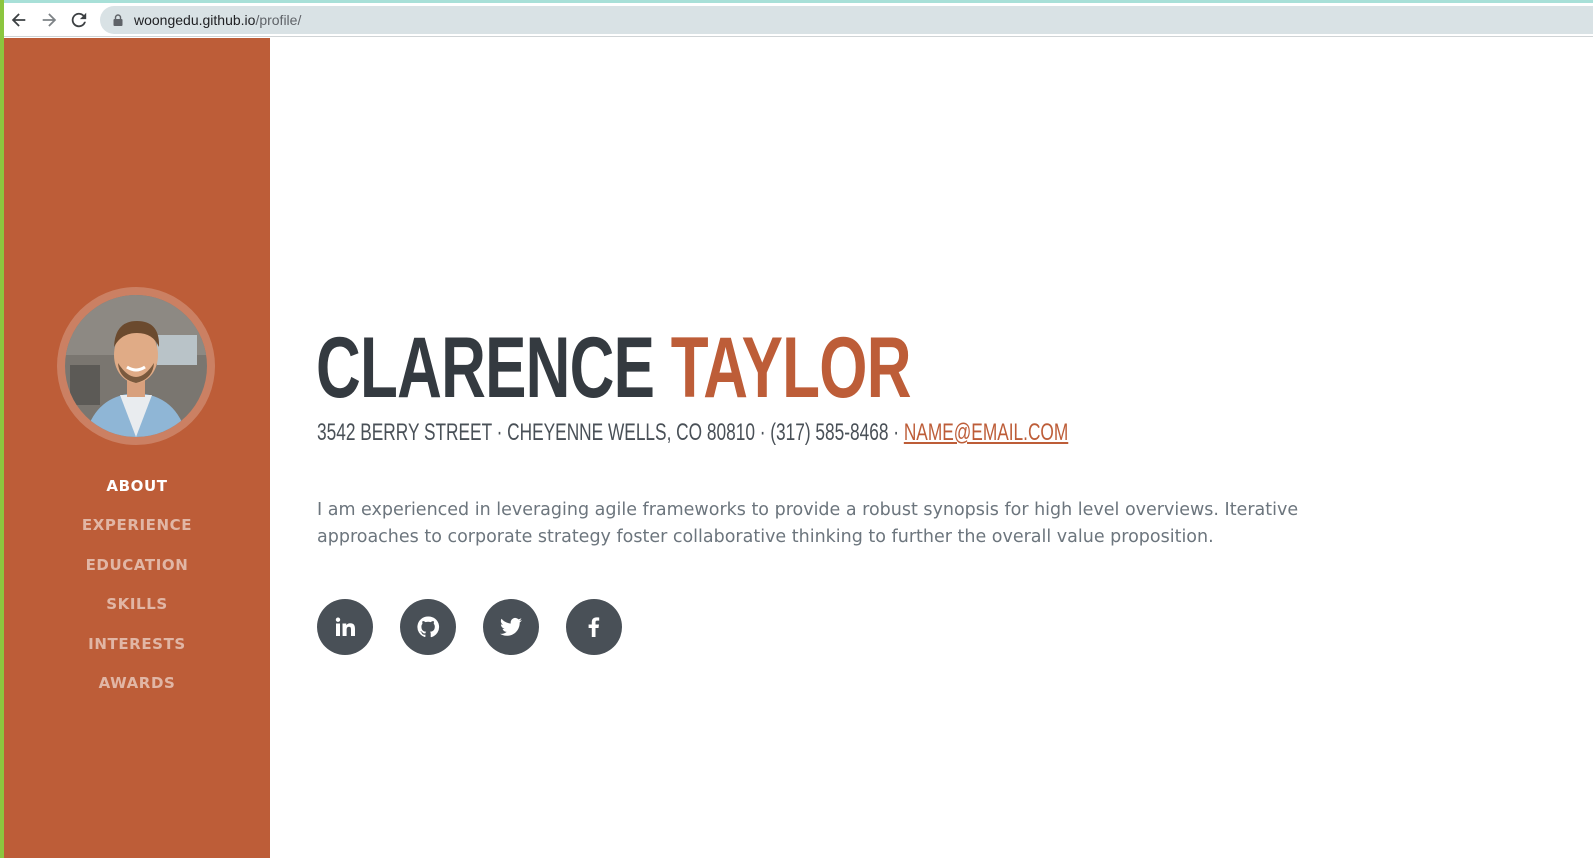 The height and width of the screenshot is (858, 1593). I want to click on browser-toolbar: woongedu.github.io/profile/, so click(798, 20).